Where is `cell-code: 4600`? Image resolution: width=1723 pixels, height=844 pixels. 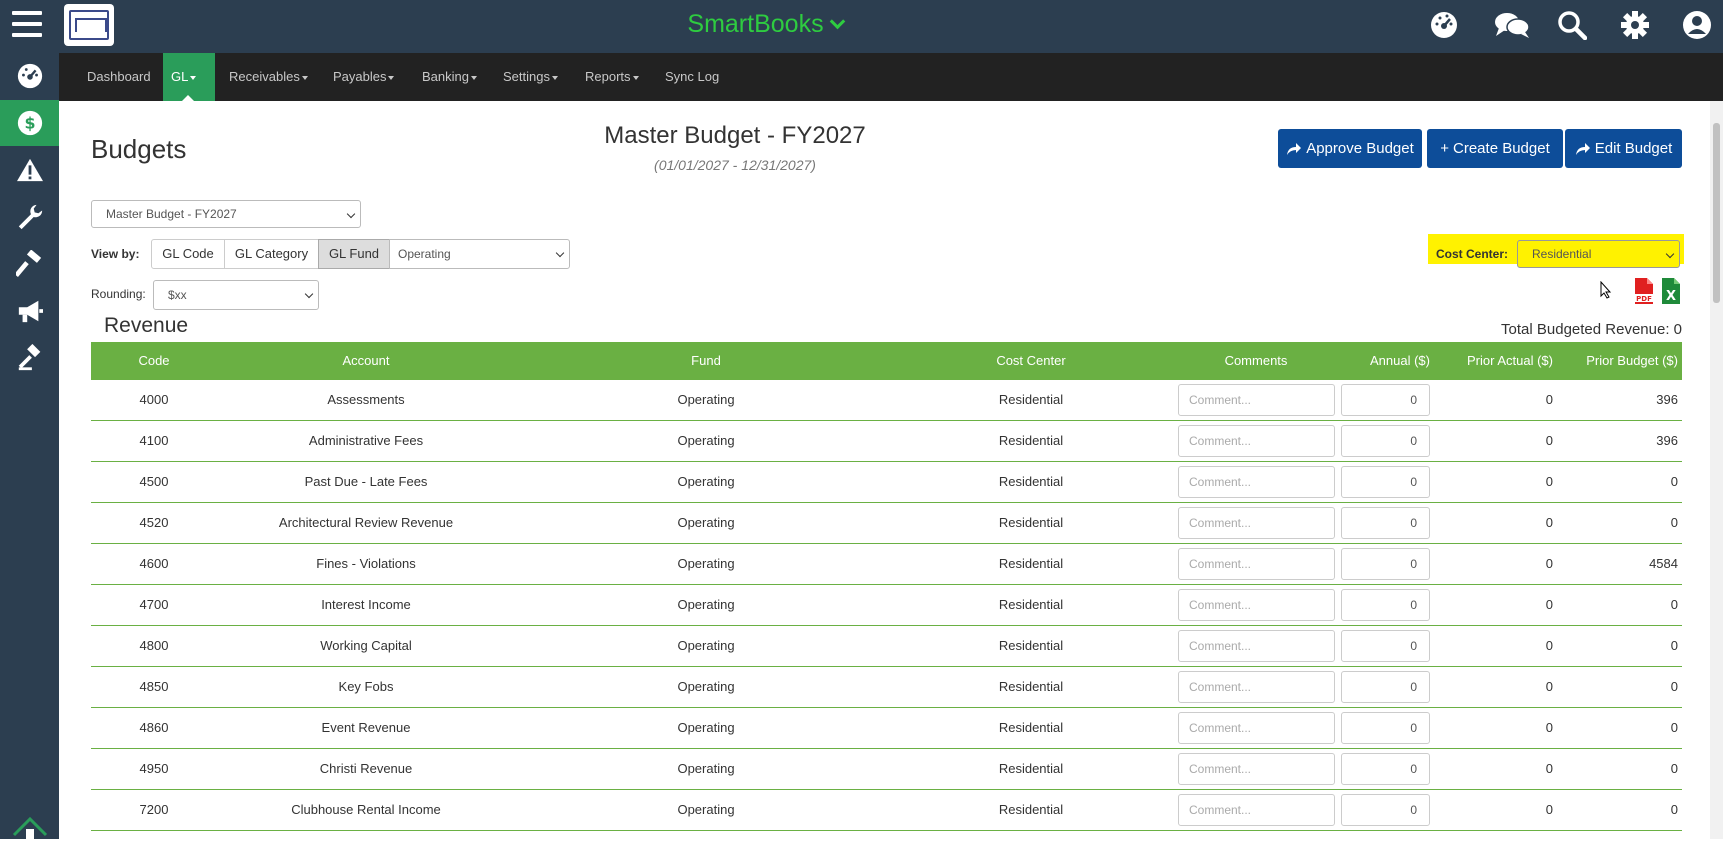
cell-code: 4600 is located at coordinates (154, 563).